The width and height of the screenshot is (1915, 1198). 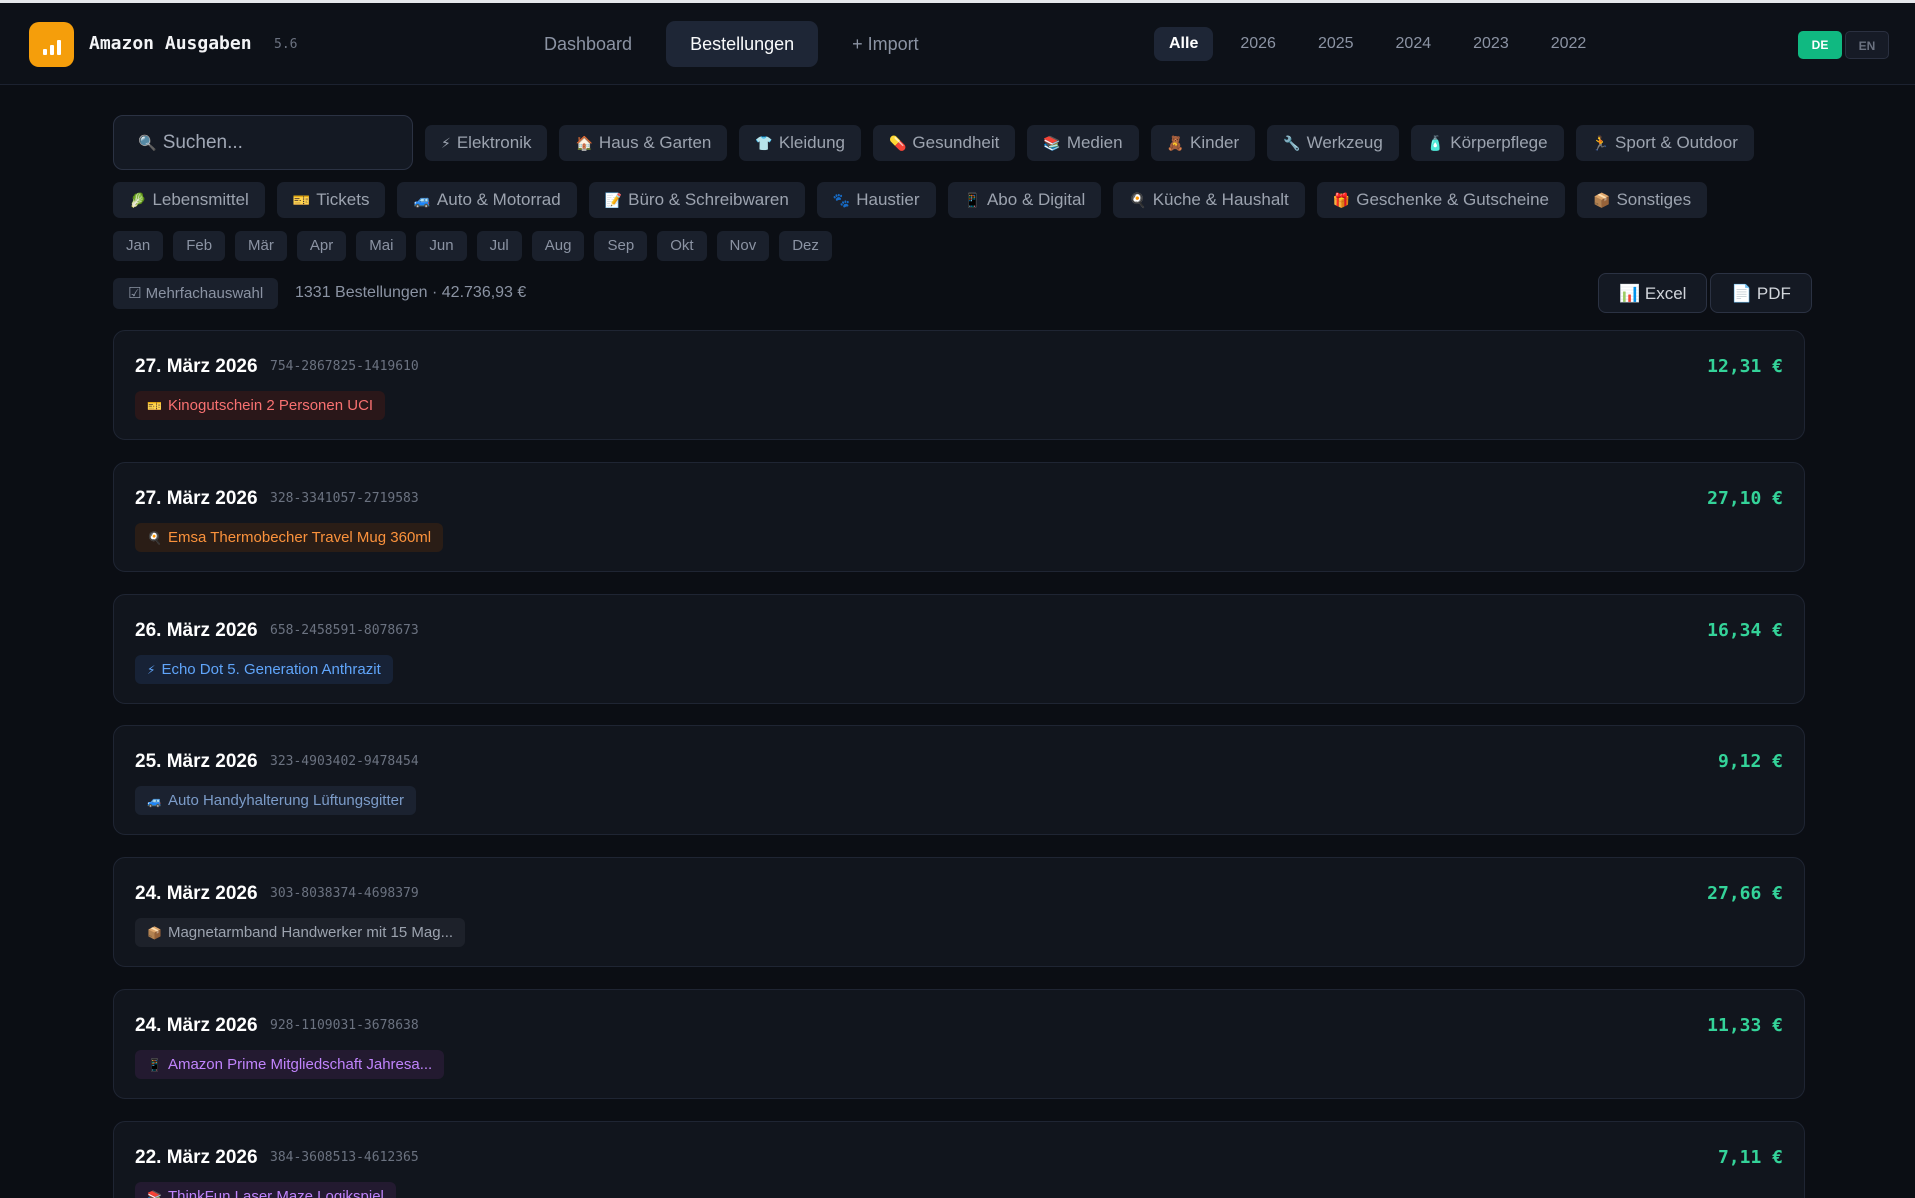 What do you see at coordinates (1203, 143) in the screenshot?
I see `category-chip-kinder: 🧸 Kinder` at bounding box center [1203, 143].